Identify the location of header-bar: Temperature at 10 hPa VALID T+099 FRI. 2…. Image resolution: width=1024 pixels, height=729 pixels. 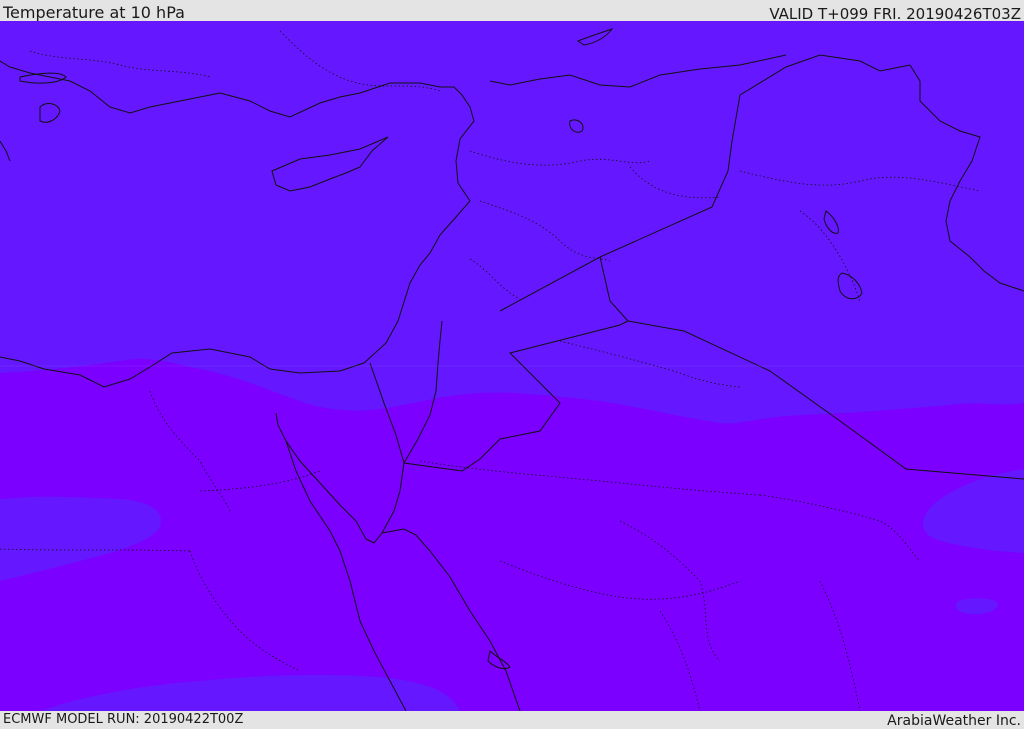
(512, 11).